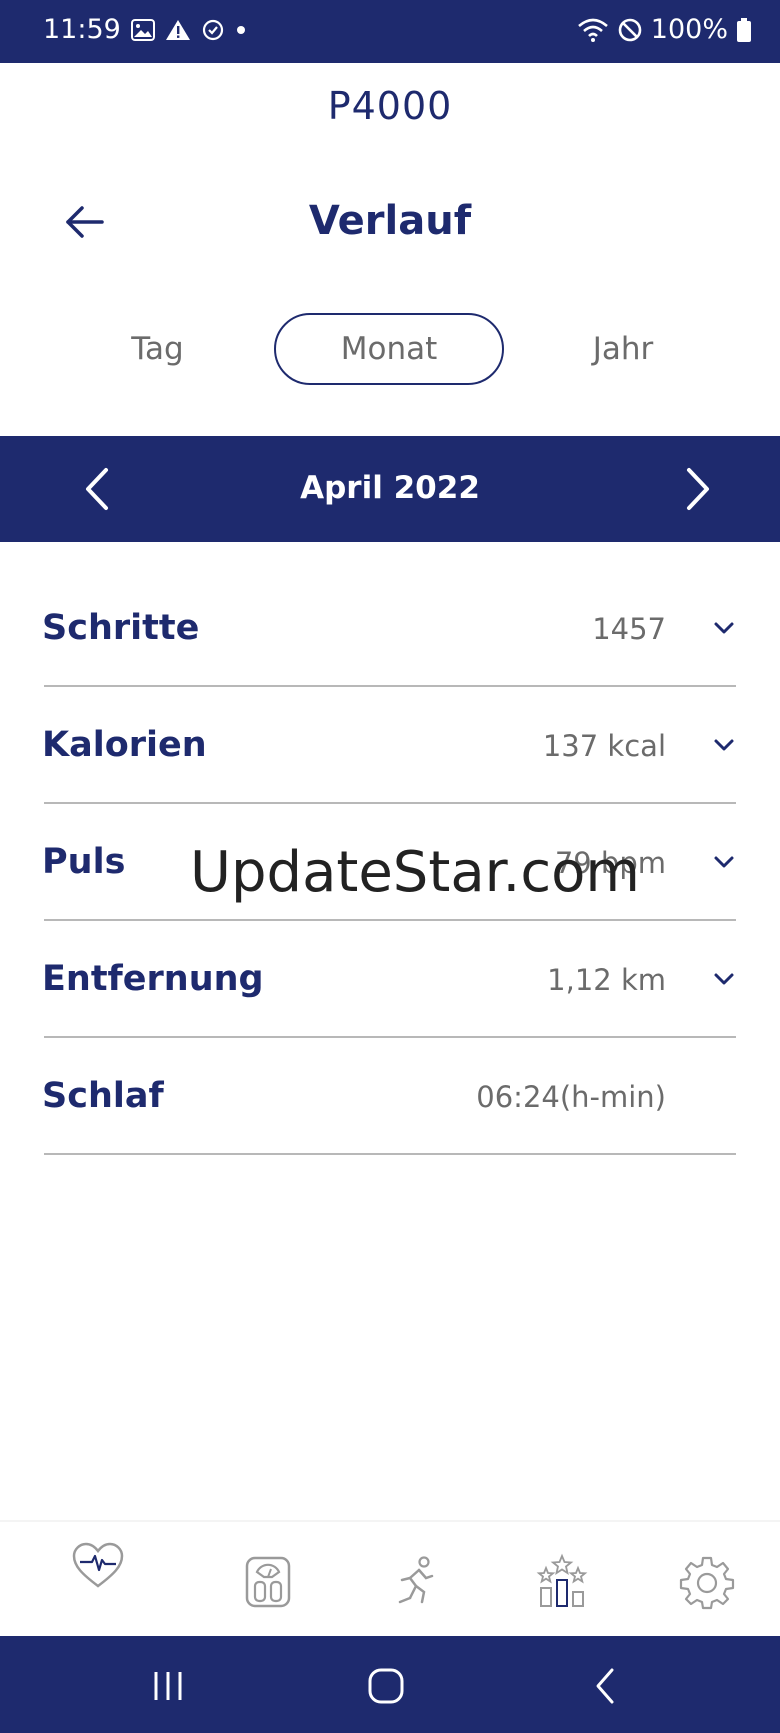 Image resolution: width=780 pixels, height=1733 pixels. What do you see at coordinates (390, 628) in the screenshot?
I see `metric-row-steps: Schritte 1457` at bounding box center [390, 628].